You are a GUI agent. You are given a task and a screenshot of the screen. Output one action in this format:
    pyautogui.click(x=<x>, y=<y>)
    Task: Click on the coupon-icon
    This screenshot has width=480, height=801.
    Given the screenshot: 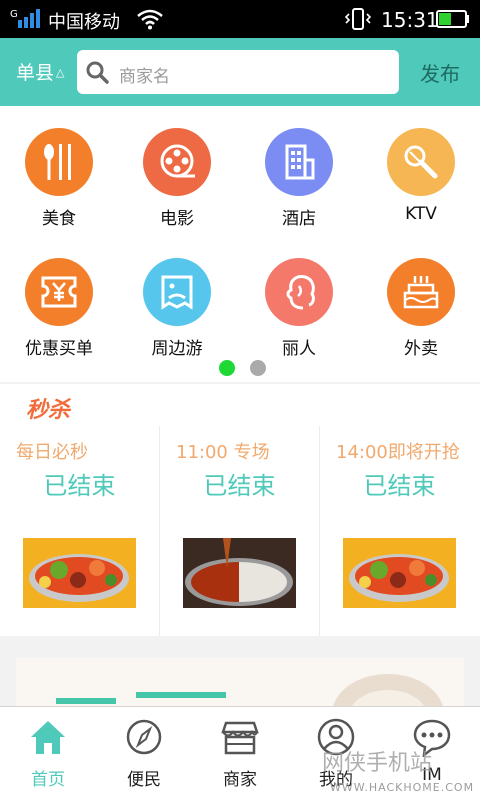 What is the action you would take?
    pyautogui.click(x=59, y=292)
    